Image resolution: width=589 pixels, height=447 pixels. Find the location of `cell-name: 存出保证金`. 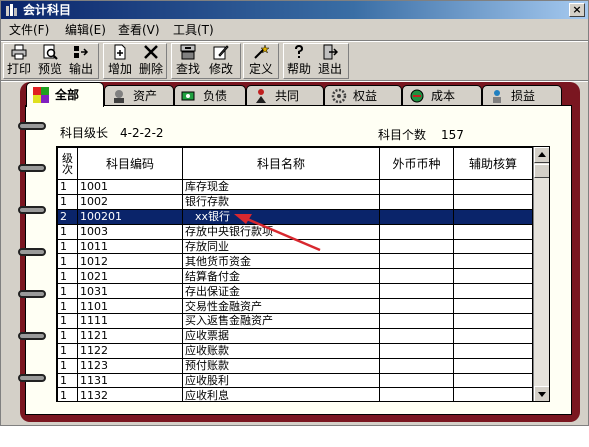

cell-name: 存出保证金 is located at coordinates (281, 291).